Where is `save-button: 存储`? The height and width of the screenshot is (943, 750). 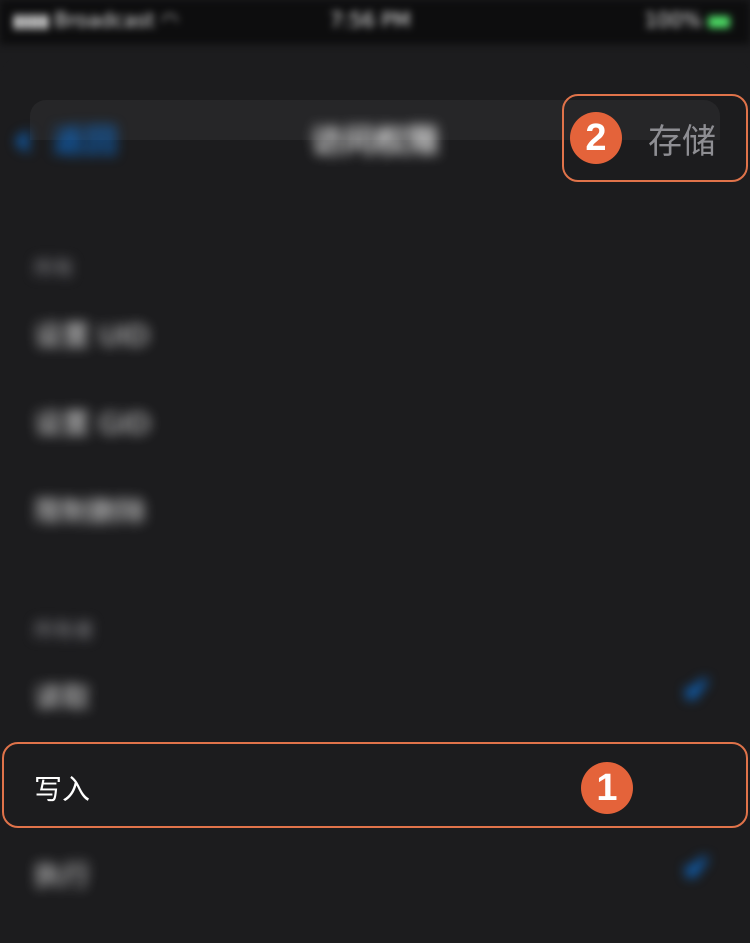
save-button: 存储 is located at coordinates (682, 138).